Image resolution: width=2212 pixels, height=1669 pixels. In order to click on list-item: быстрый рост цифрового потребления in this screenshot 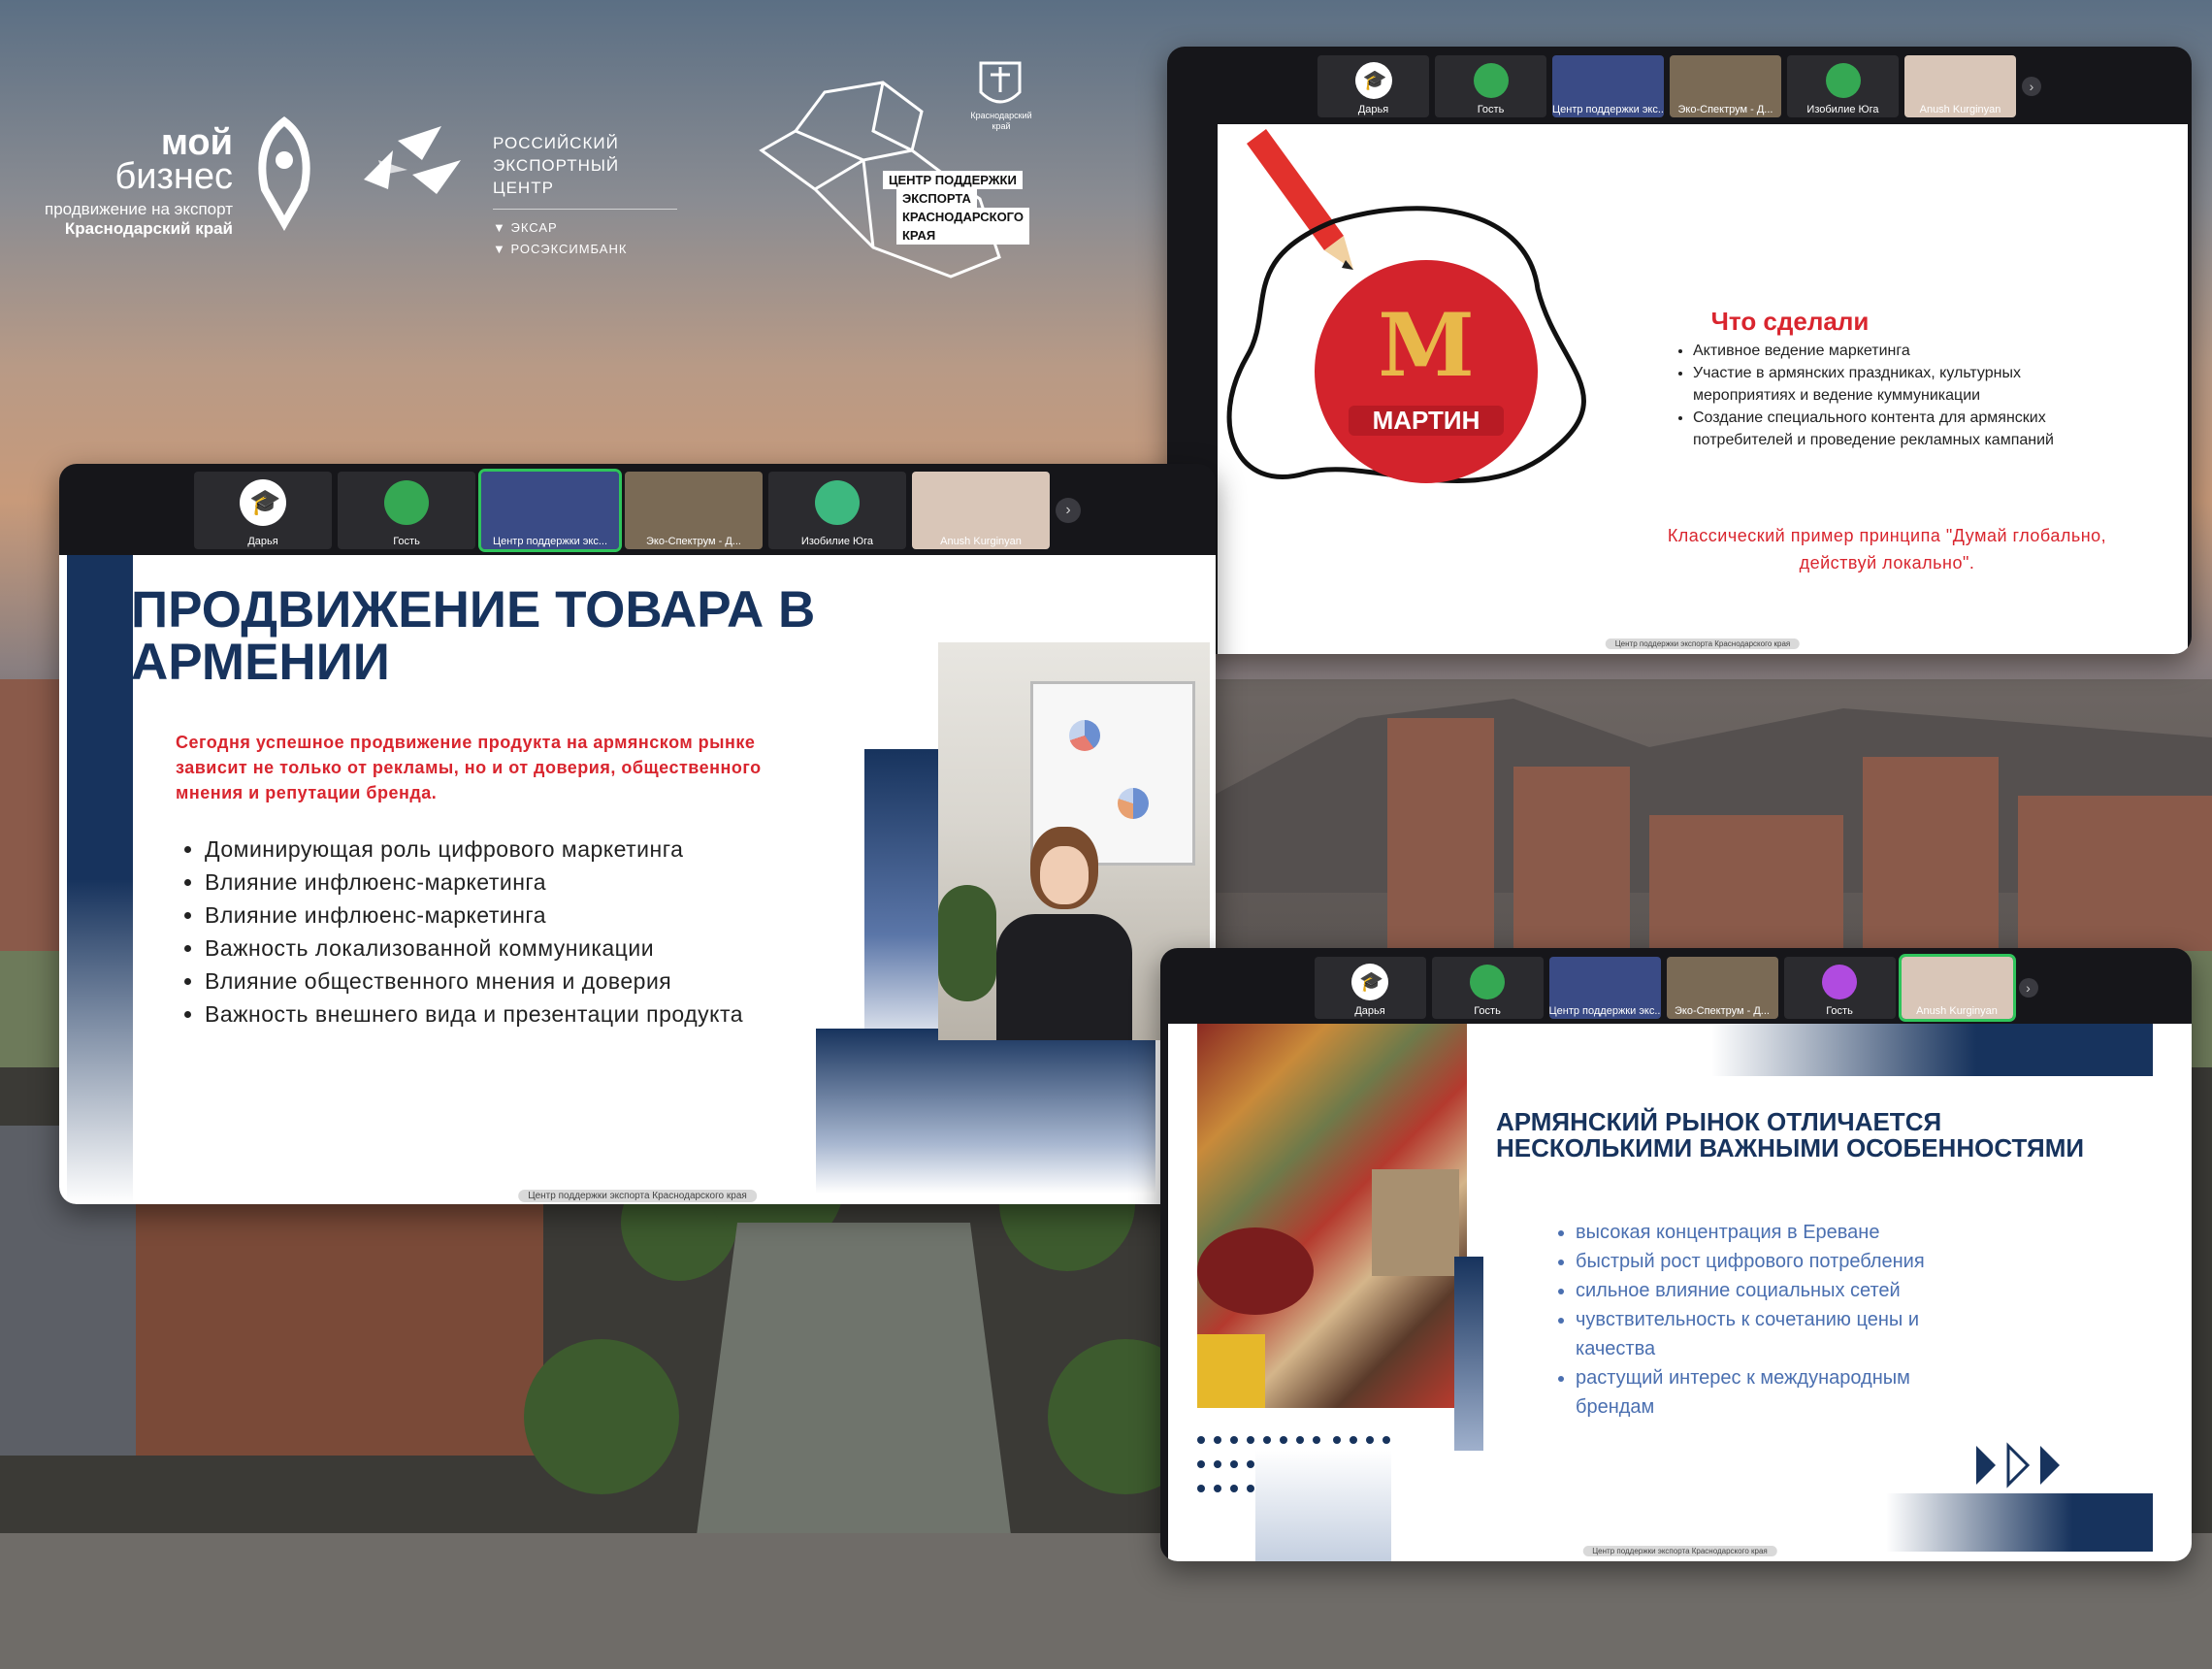, I will do `click(1770, 1262)`.